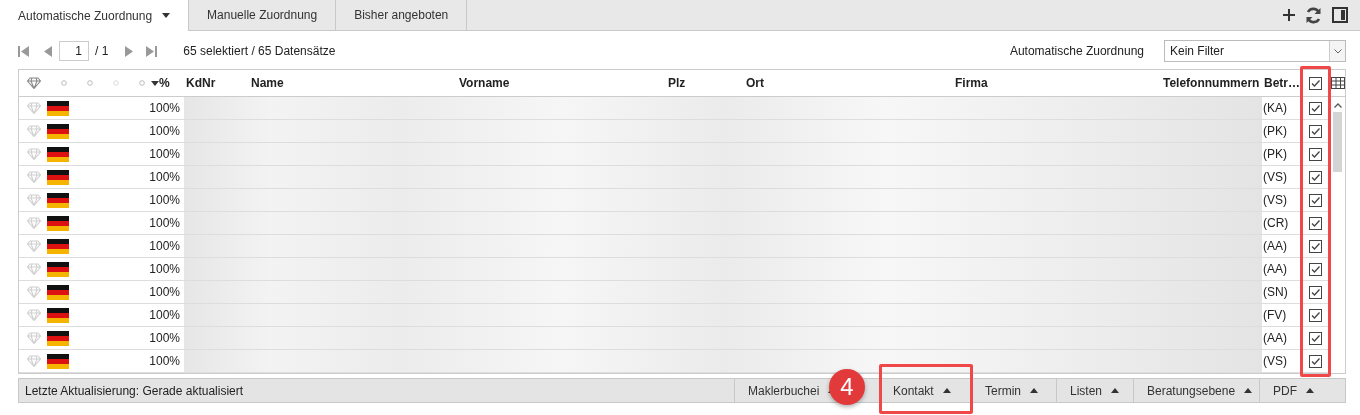 The width and height of the screenshot is (1360, 415). What do you see at coordinates (1302, 390) in the screenshot?
I see `menu-button: PDF` at bounding box center [1302, 390].